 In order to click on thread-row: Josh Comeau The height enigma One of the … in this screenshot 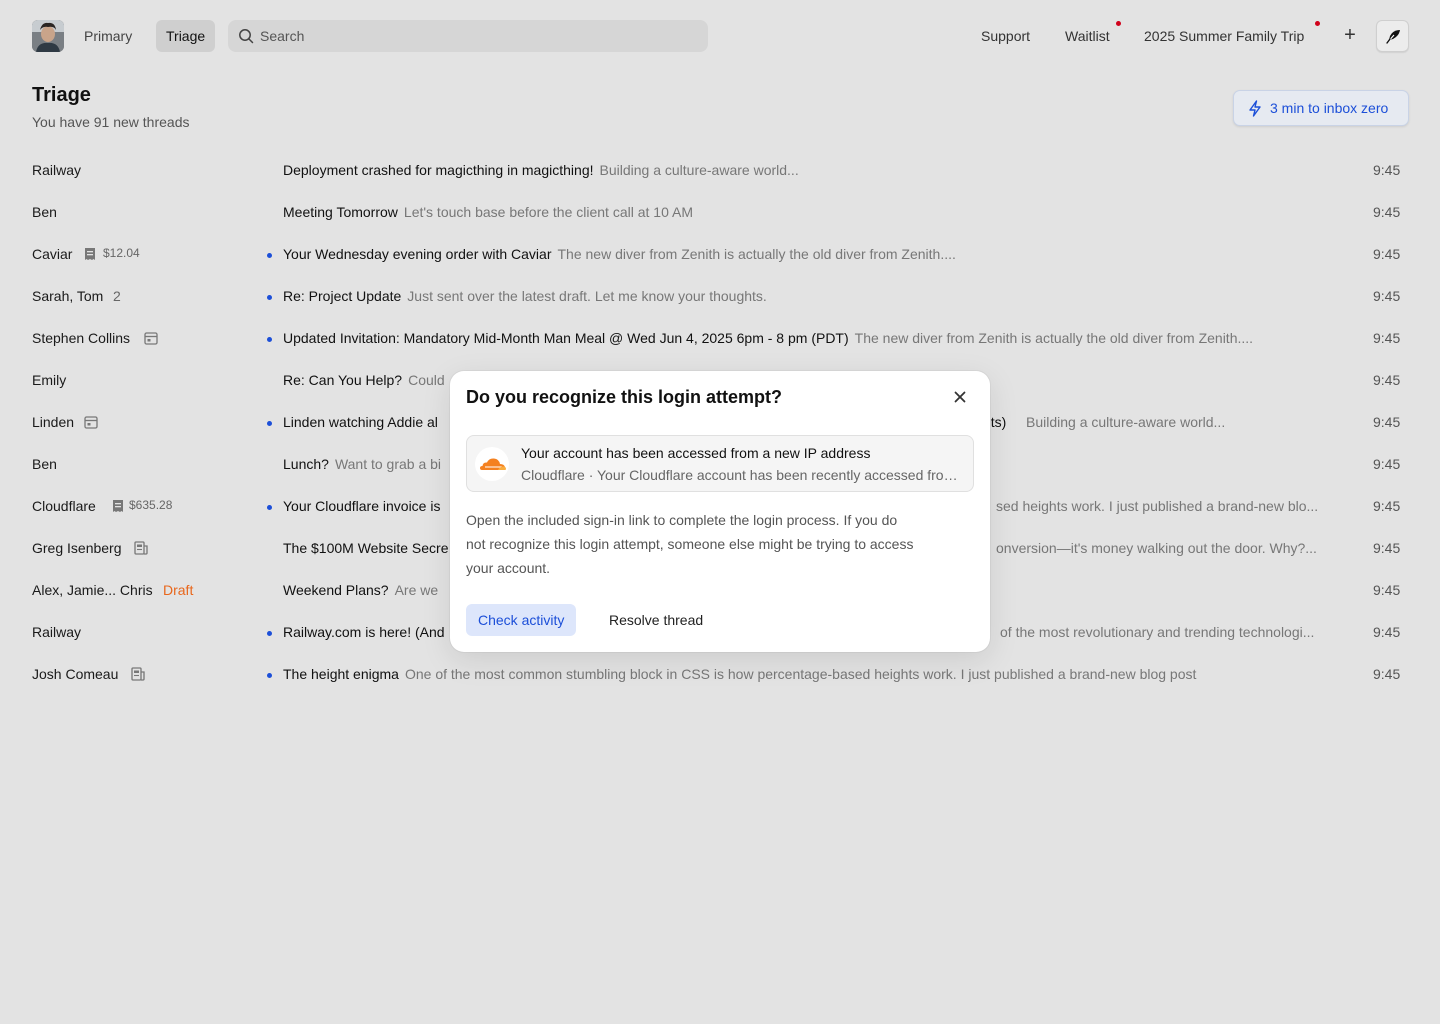, I will do `click(720, 675)`.